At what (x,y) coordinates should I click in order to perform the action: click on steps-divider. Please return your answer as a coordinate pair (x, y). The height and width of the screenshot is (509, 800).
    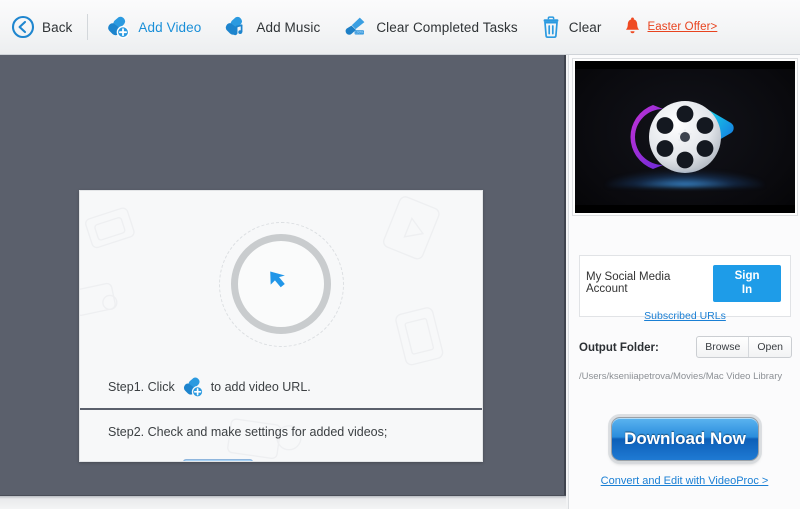
    Looking at the image, I should click on (281, 409).